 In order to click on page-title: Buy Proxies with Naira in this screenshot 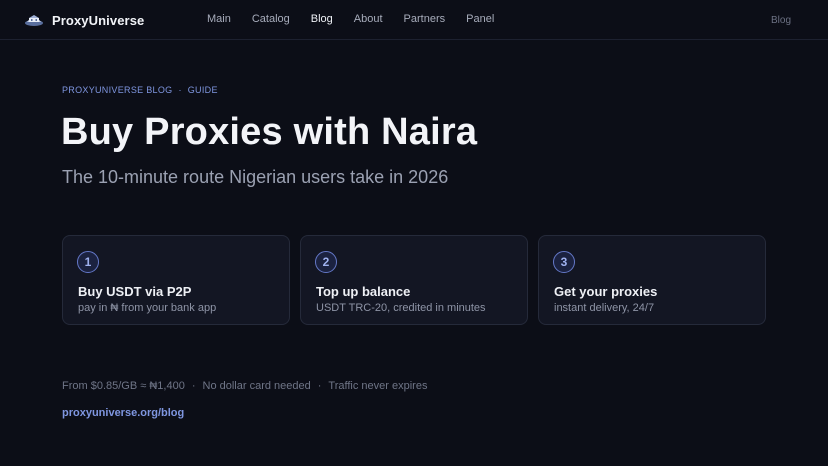, I will do `click(269, 132)`.